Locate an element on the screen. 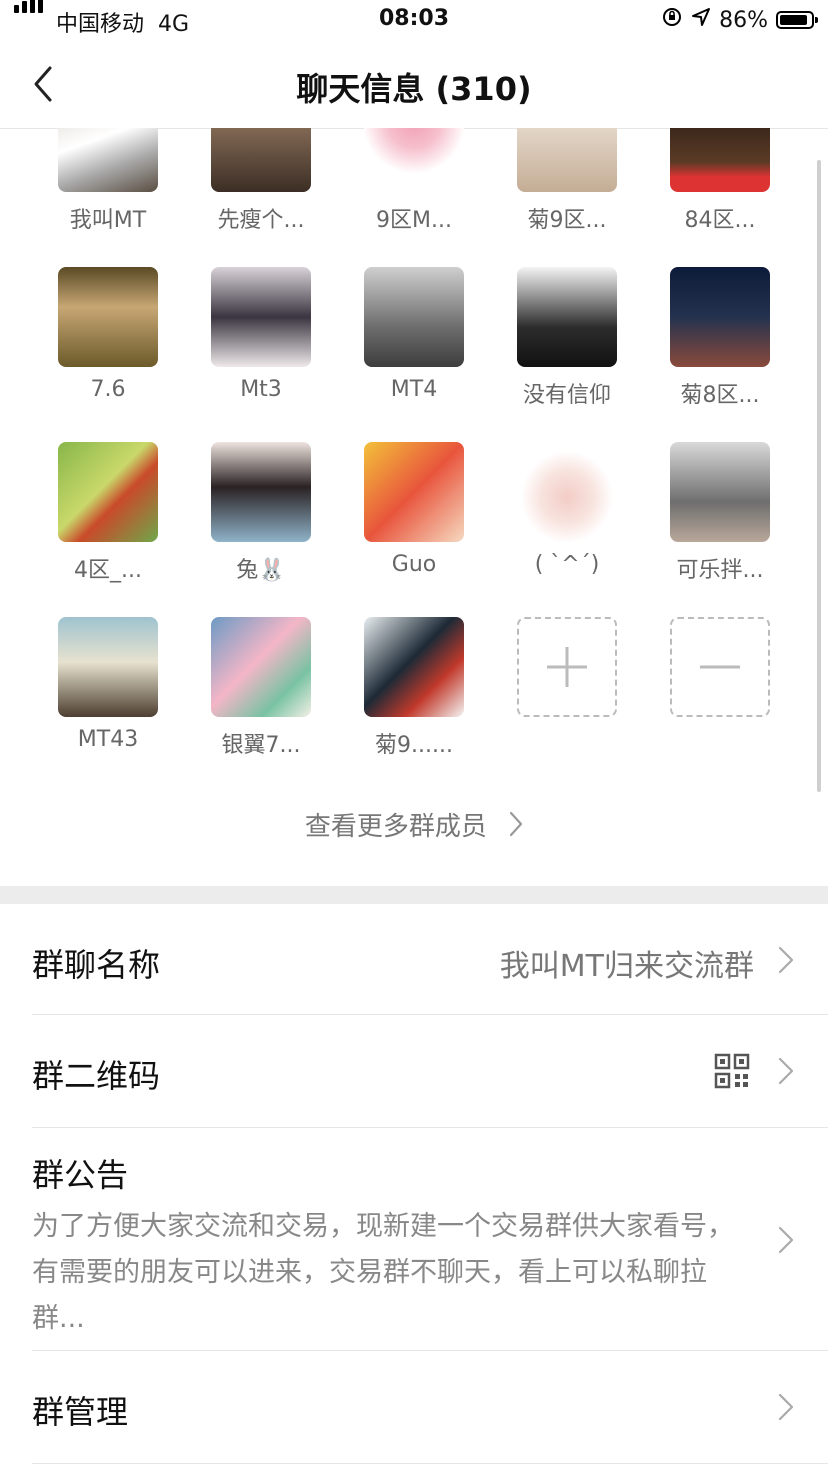 This screenshot has height=1472, width=828. scrollbar is located at coordinates (819, 476).